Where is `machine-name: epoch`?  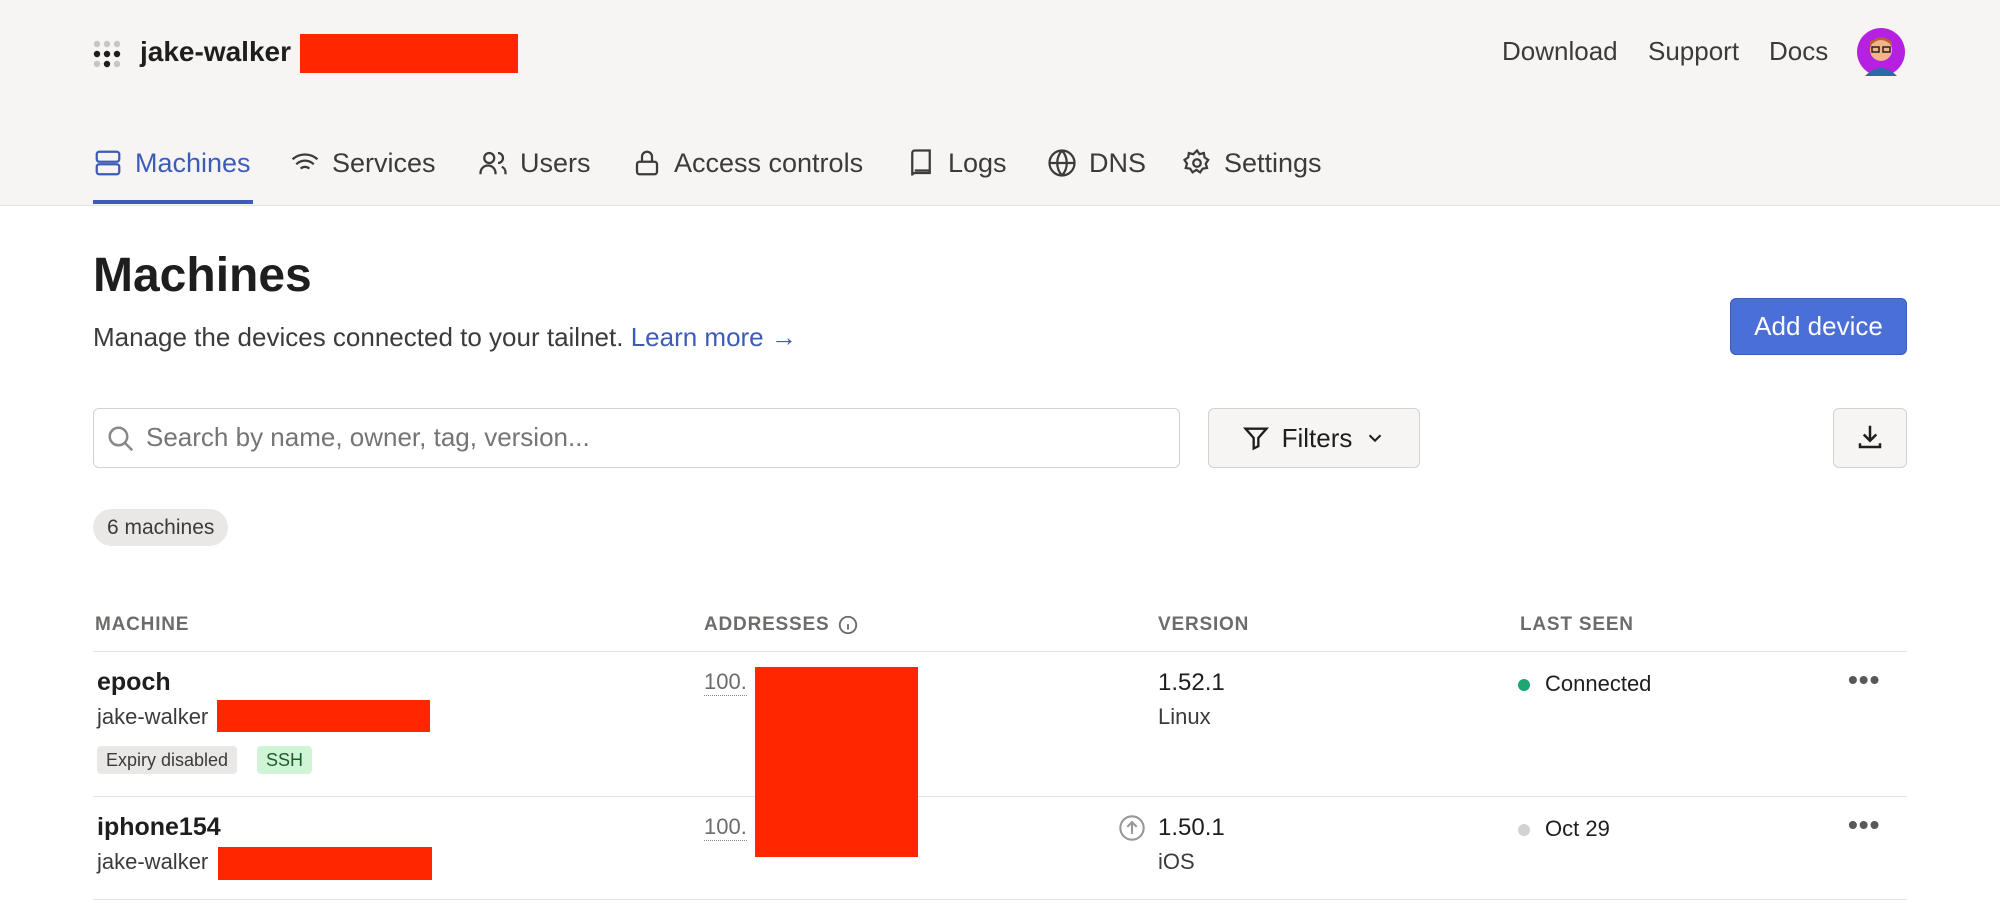 machine-name: epoch is located at coordinates (134, 682).